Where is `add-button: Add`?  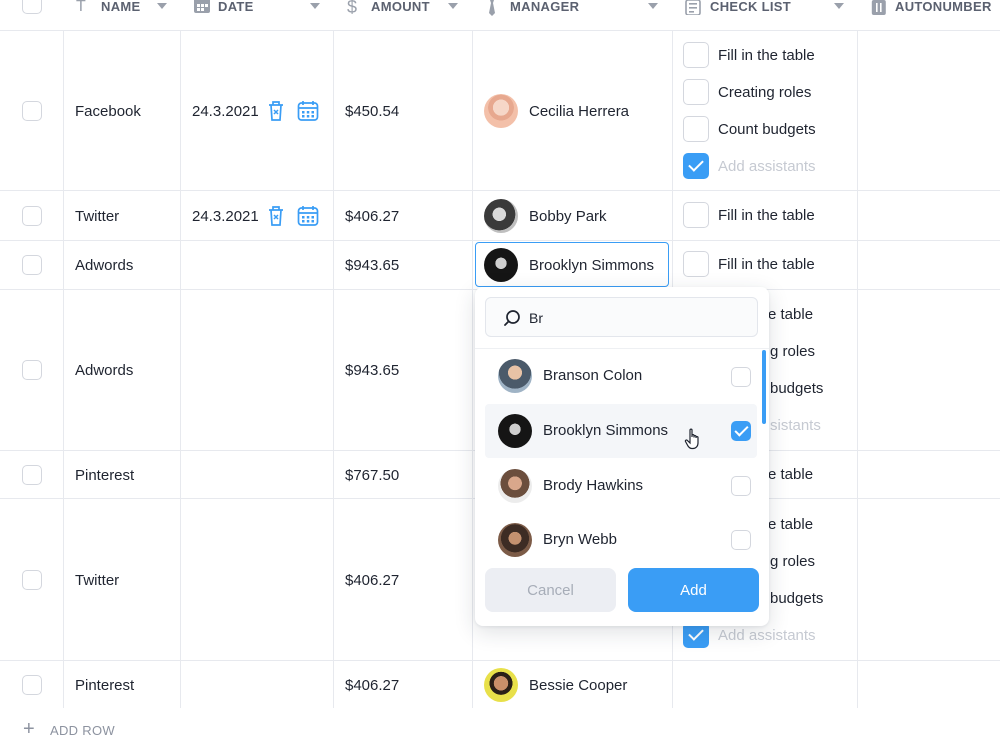
add-button: Add is located at coordinates (693, 590).